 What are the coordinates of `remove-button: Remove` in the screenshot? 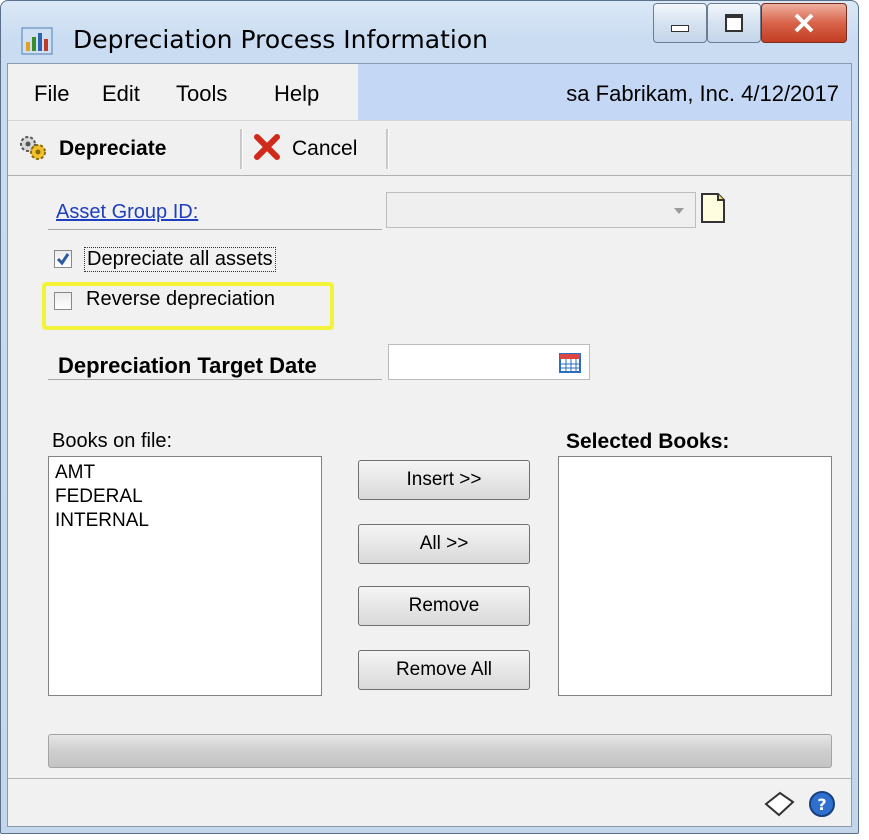 It's located at (444, 606).